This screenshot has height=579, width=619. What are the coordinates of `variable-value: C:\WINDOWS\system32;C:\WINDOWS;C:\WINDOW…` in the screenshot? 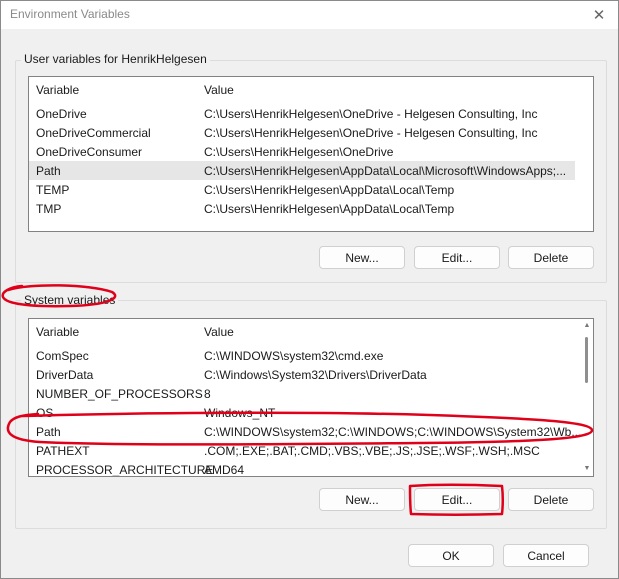 It's located at (393, 432).